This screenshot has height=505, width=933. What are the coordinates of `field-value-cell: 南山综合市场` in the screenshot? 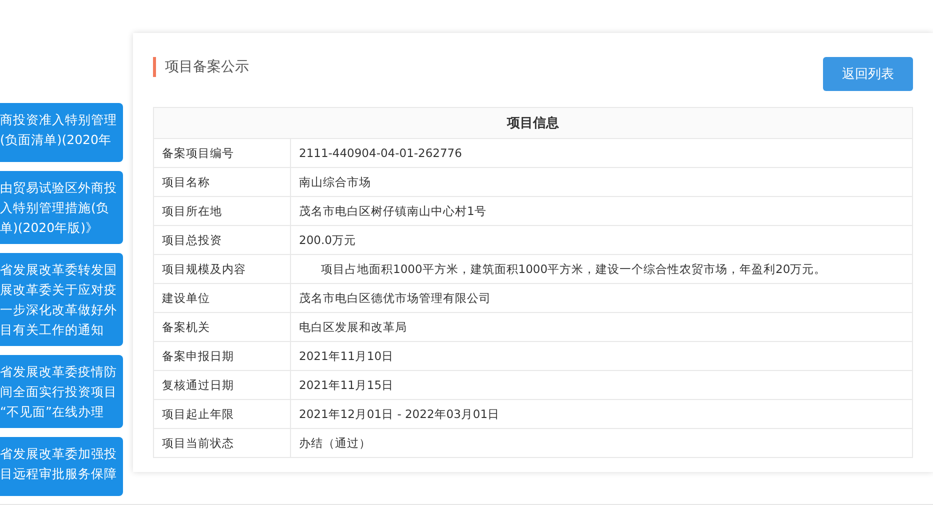 It's located at (601, 182).